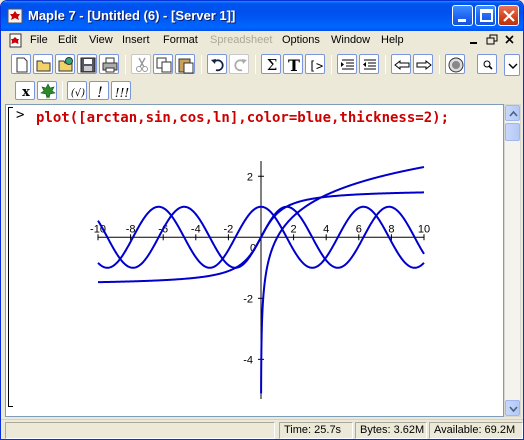 This screenshot has width=524, height=440. I want to click on open-url-icon, so click(65, 64).